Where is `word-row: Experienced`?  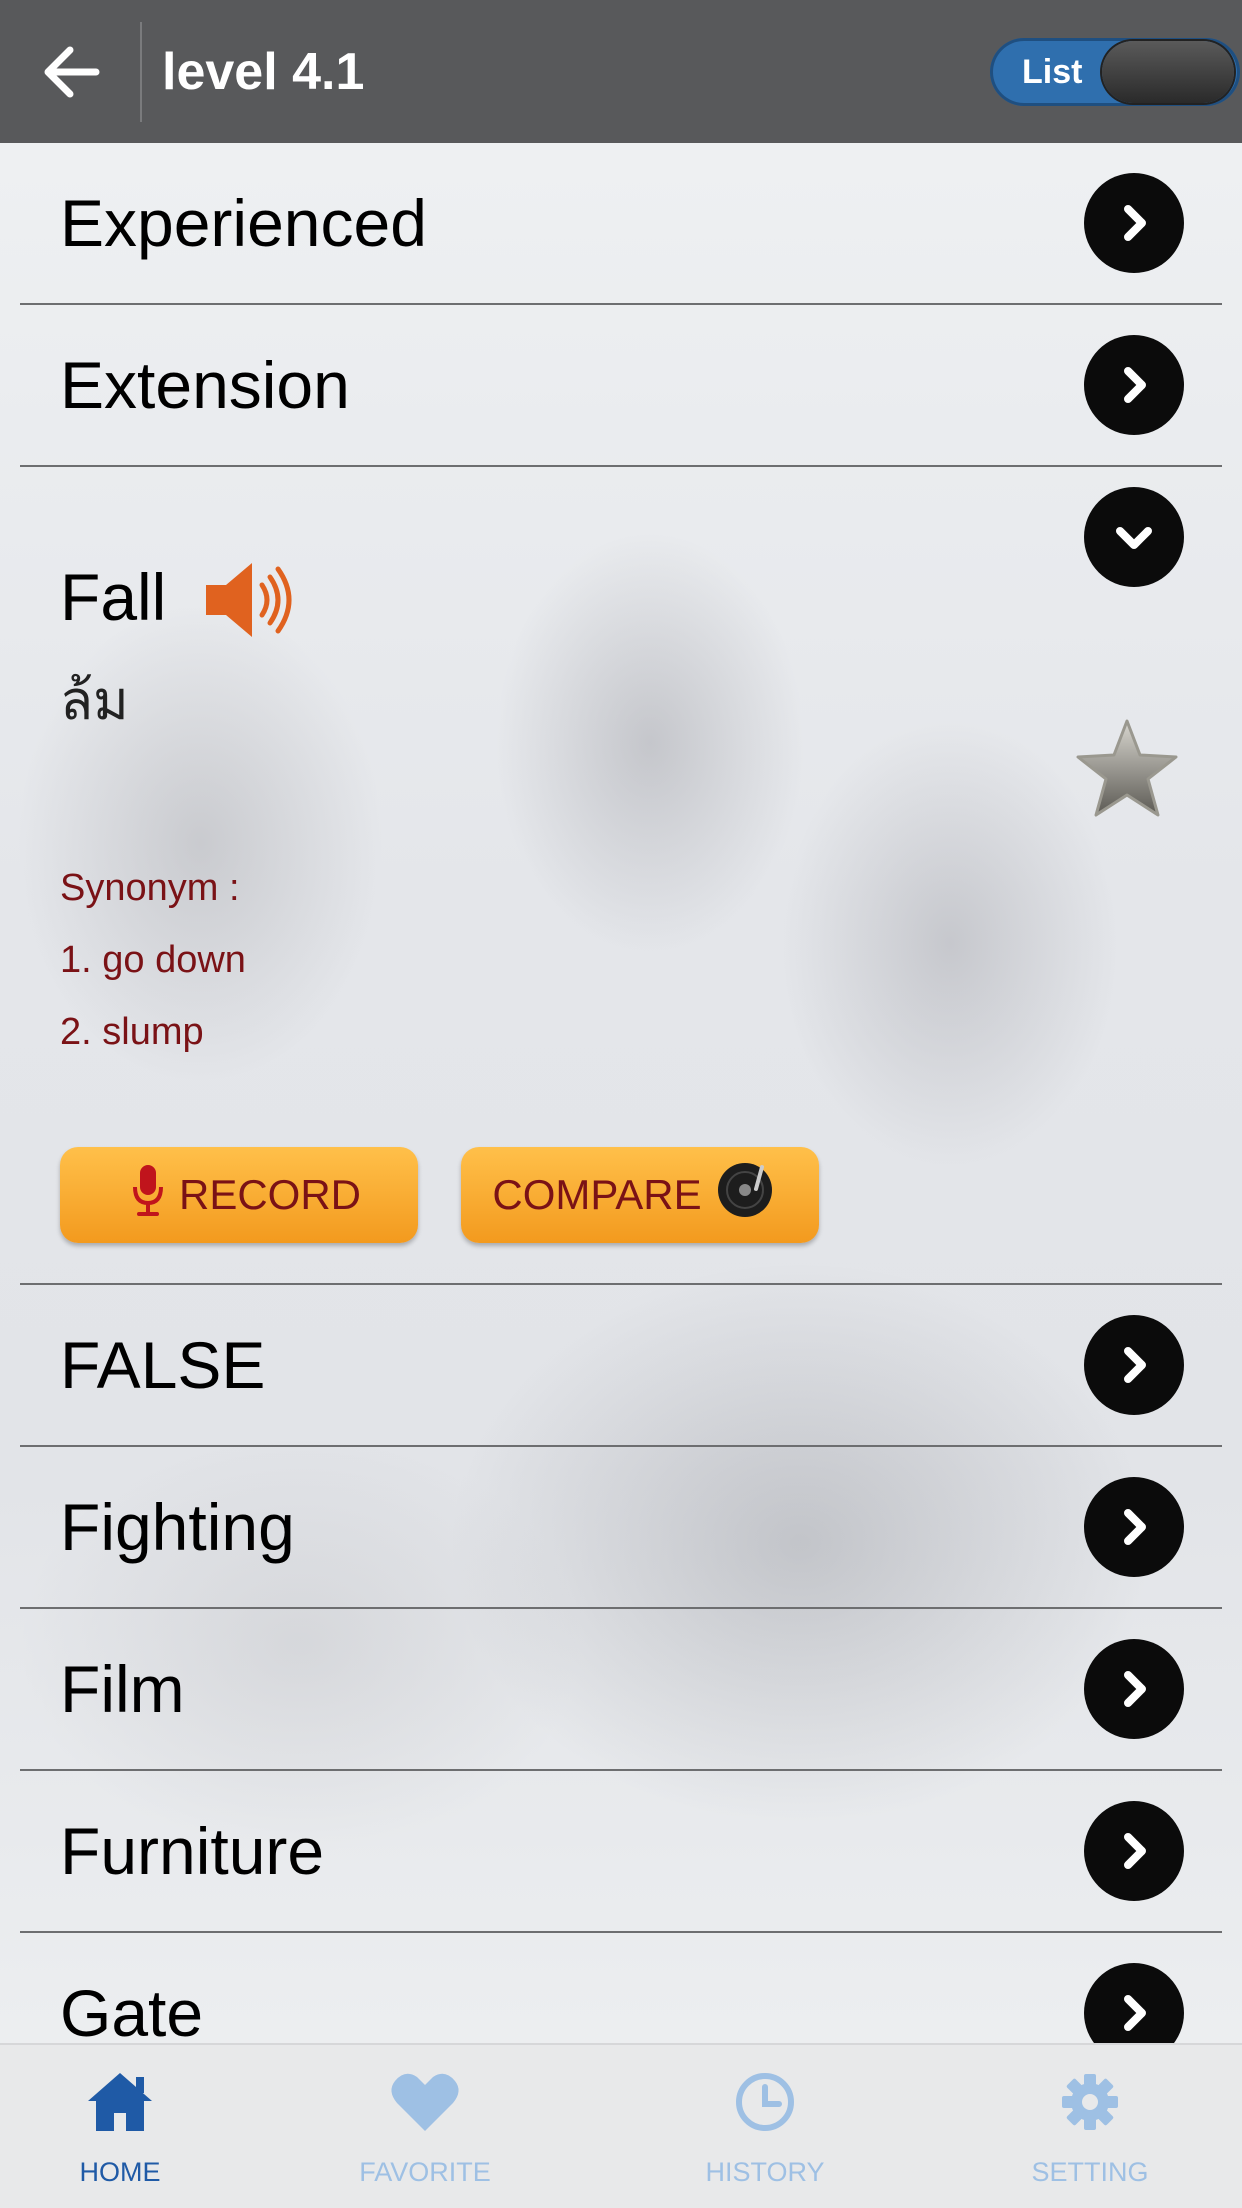 word-row: Experienced is located at coordinates (621, 224).